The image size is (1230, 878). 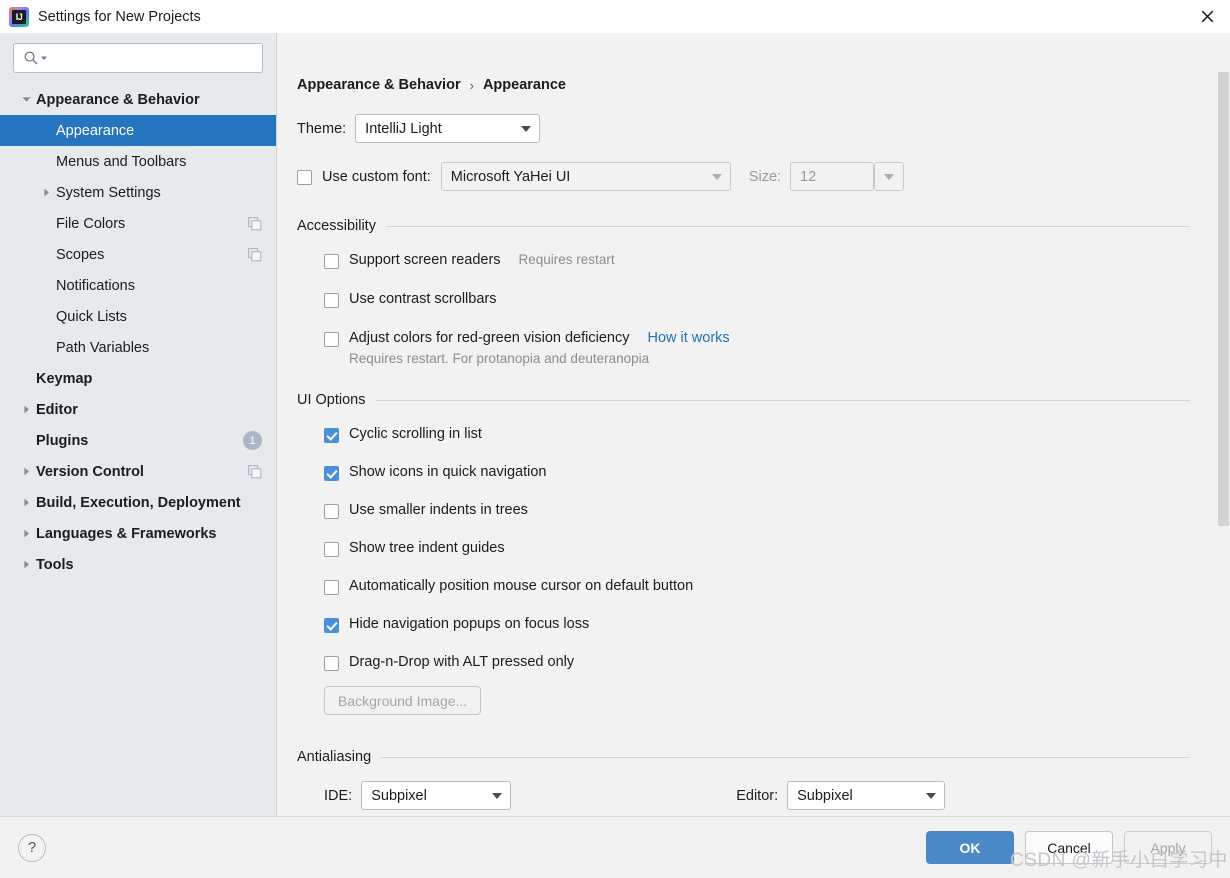 I want to click on custom-font-select-value: Microsoft YaHei UI, so click(x=510, y=176).